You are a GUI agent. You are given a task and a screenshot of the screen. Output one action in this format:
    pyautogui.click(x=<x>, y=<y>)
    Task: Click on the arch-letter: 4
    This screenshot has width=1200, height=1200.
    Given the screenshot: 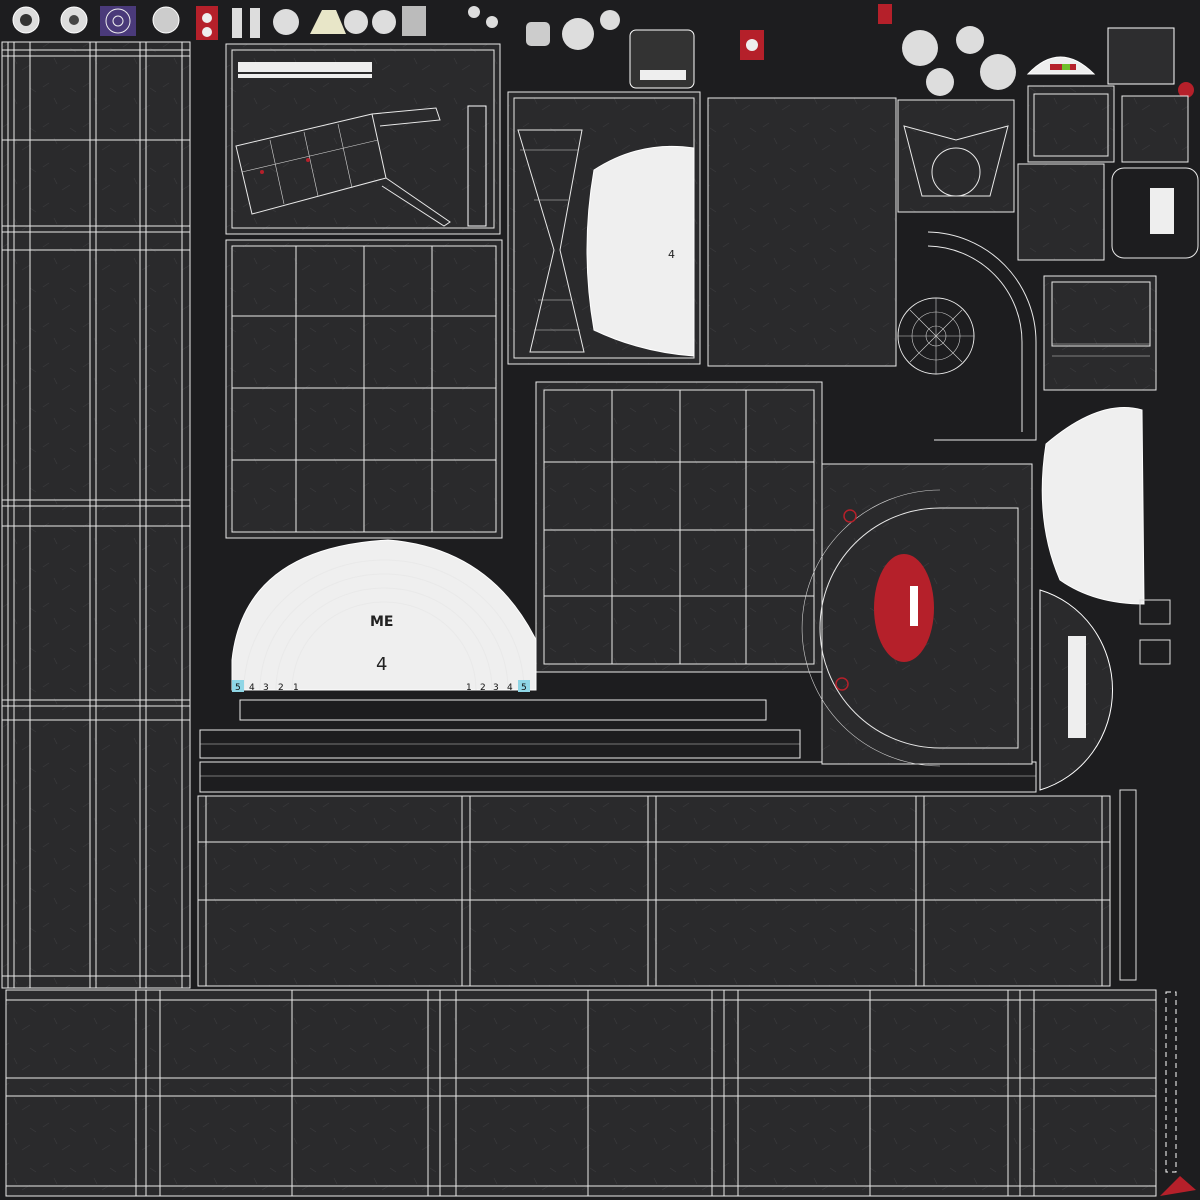 What is the action you would take?
    pyautogui.click(x=381, y=664)
    